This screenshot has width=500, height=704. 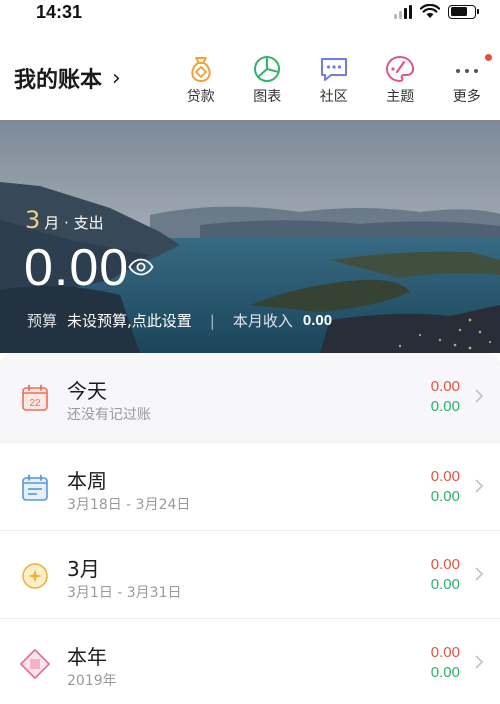 I want to click on list-item-year: 本年 2019年 0.00 0.00, so click(x=250, y=661).